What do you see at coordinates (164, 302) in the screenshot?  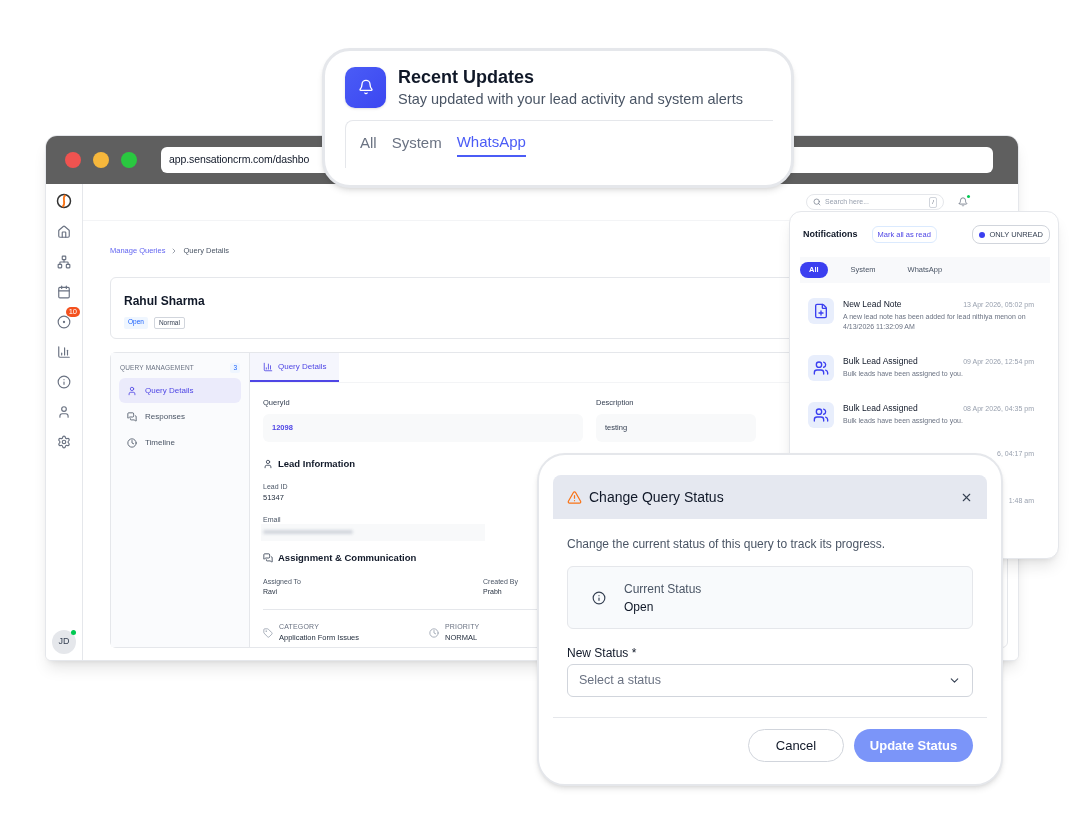 I see `lead-name: Rahul Sharma` at bounding box center [164, 302].